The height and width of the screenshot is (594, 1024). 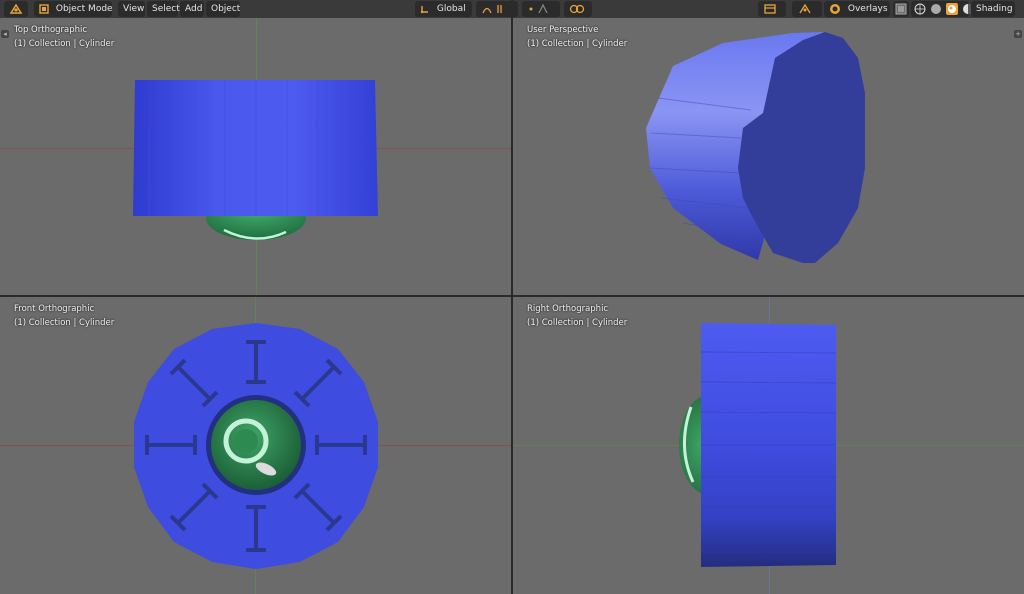 I want to click on overlays-label: Overlays, so click(x=867, y=9).